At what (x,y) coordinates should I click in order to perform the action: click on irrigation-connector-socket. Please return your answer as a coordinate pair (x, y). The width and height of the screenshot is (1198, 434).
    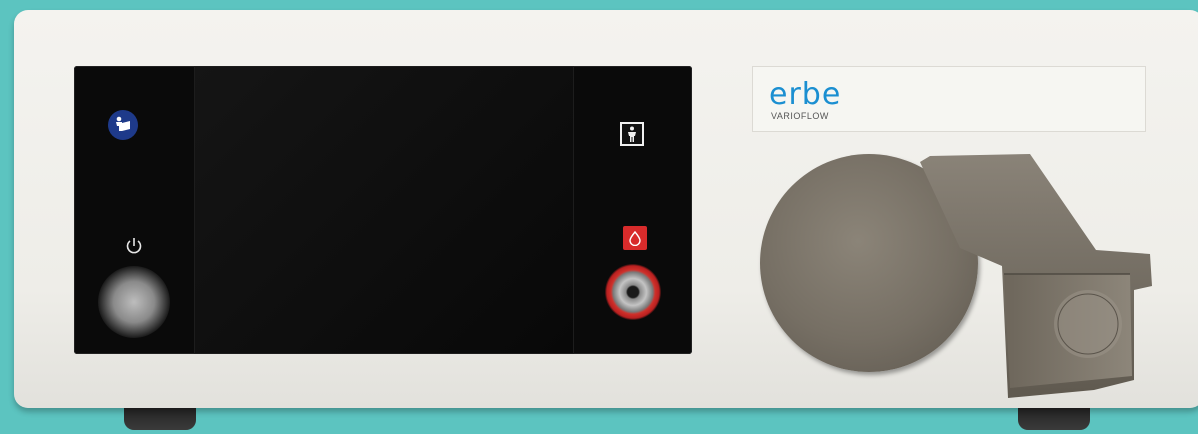
    Looking at the image, I should click on (633, 292).